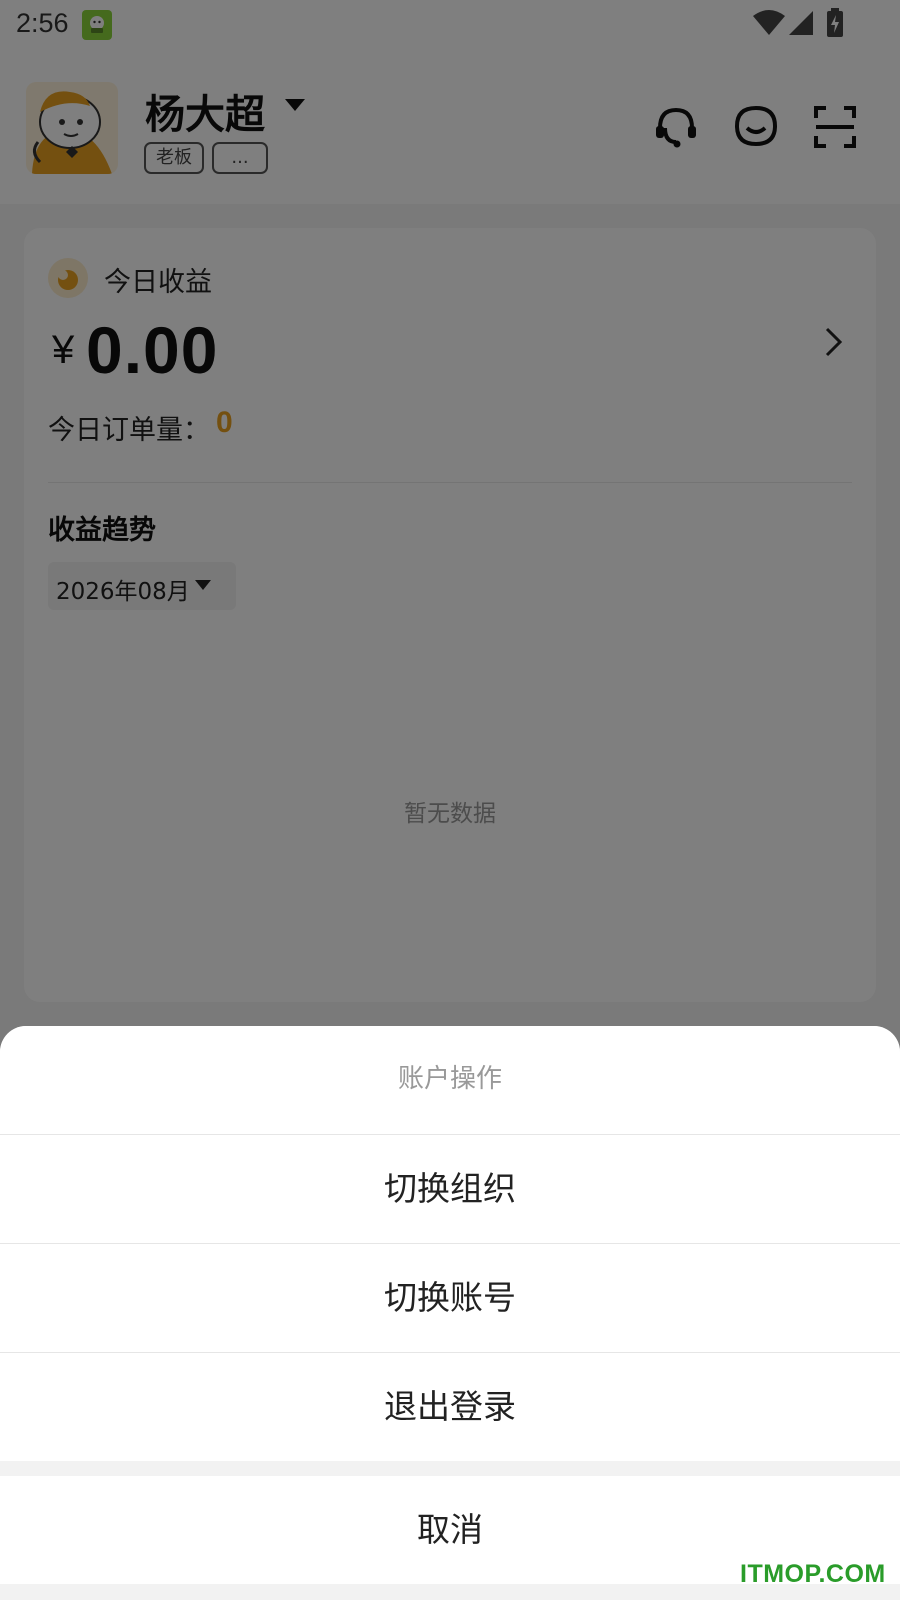  Describe the element at coordinates (450, 1080) in the screenshot. I see `sheet-title: 账户操作` at that location.